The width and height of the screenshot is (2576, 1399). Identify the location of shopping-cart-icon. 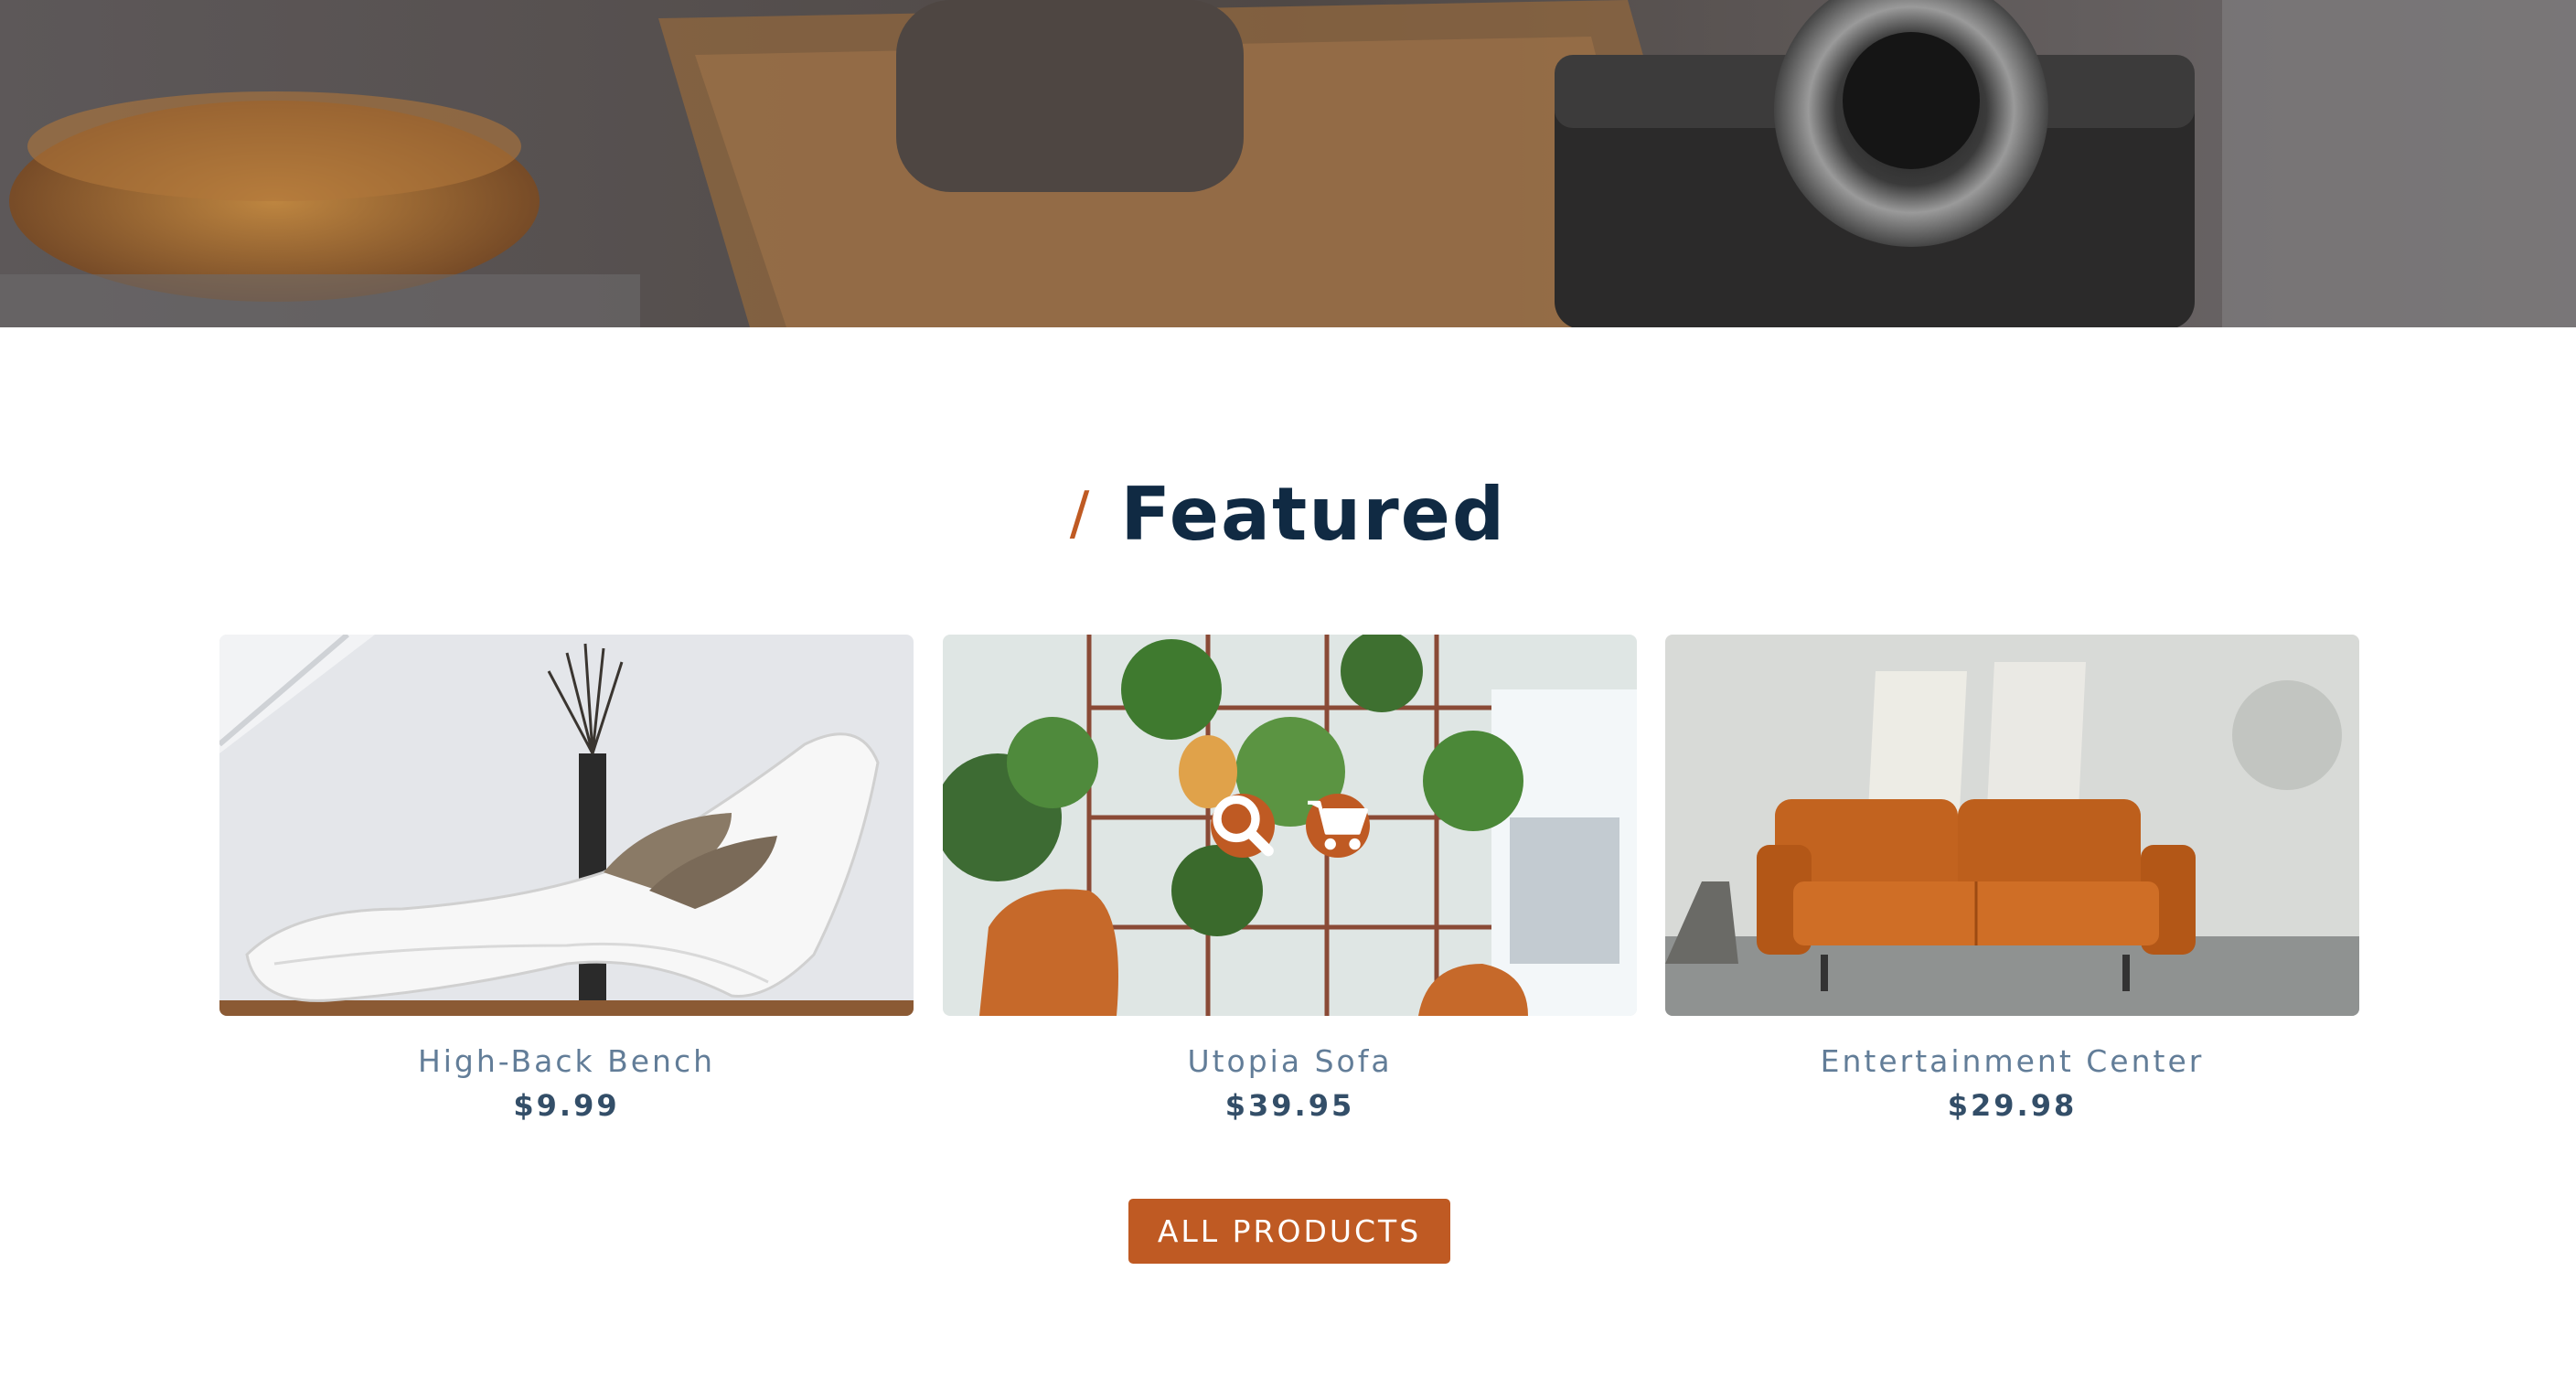
(1337, 825).